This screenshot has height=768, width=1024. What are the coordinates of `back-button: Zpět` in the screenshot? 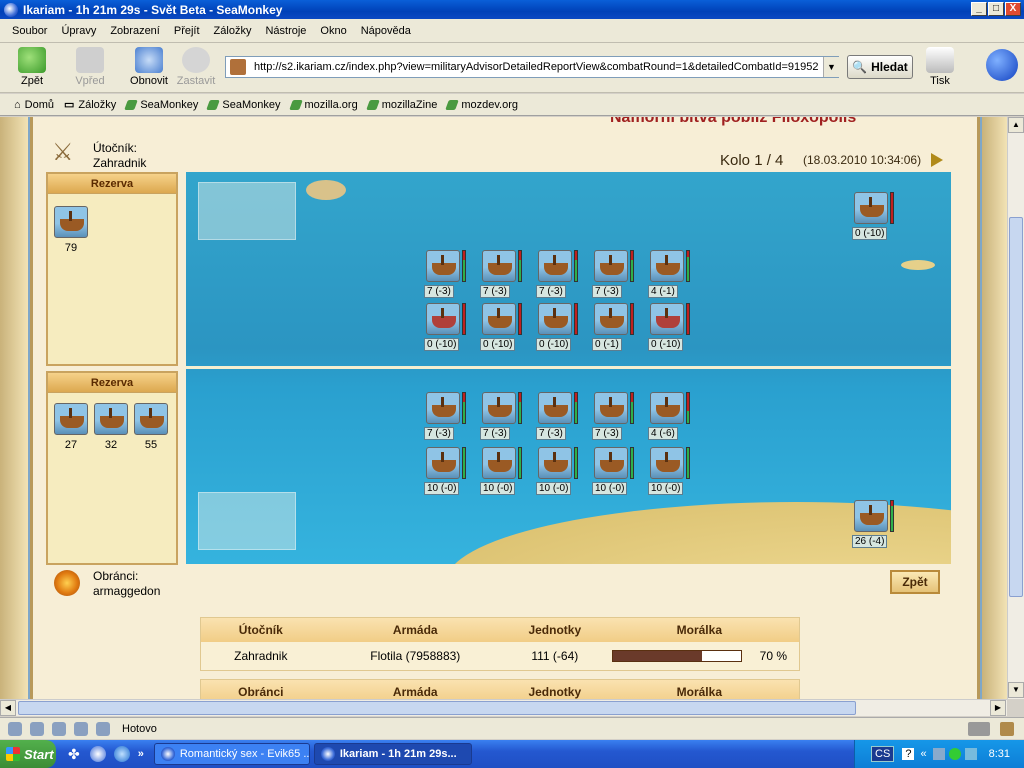 It's located at (32, 67).